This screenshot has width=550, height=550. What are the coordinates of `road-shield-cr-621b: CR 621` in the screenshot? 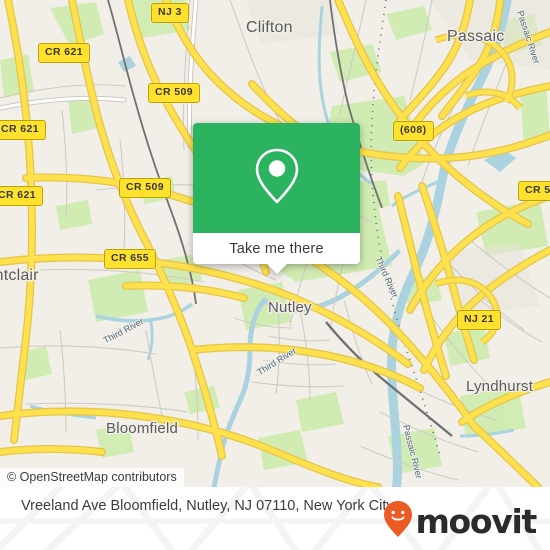 It's located at (23, 130).